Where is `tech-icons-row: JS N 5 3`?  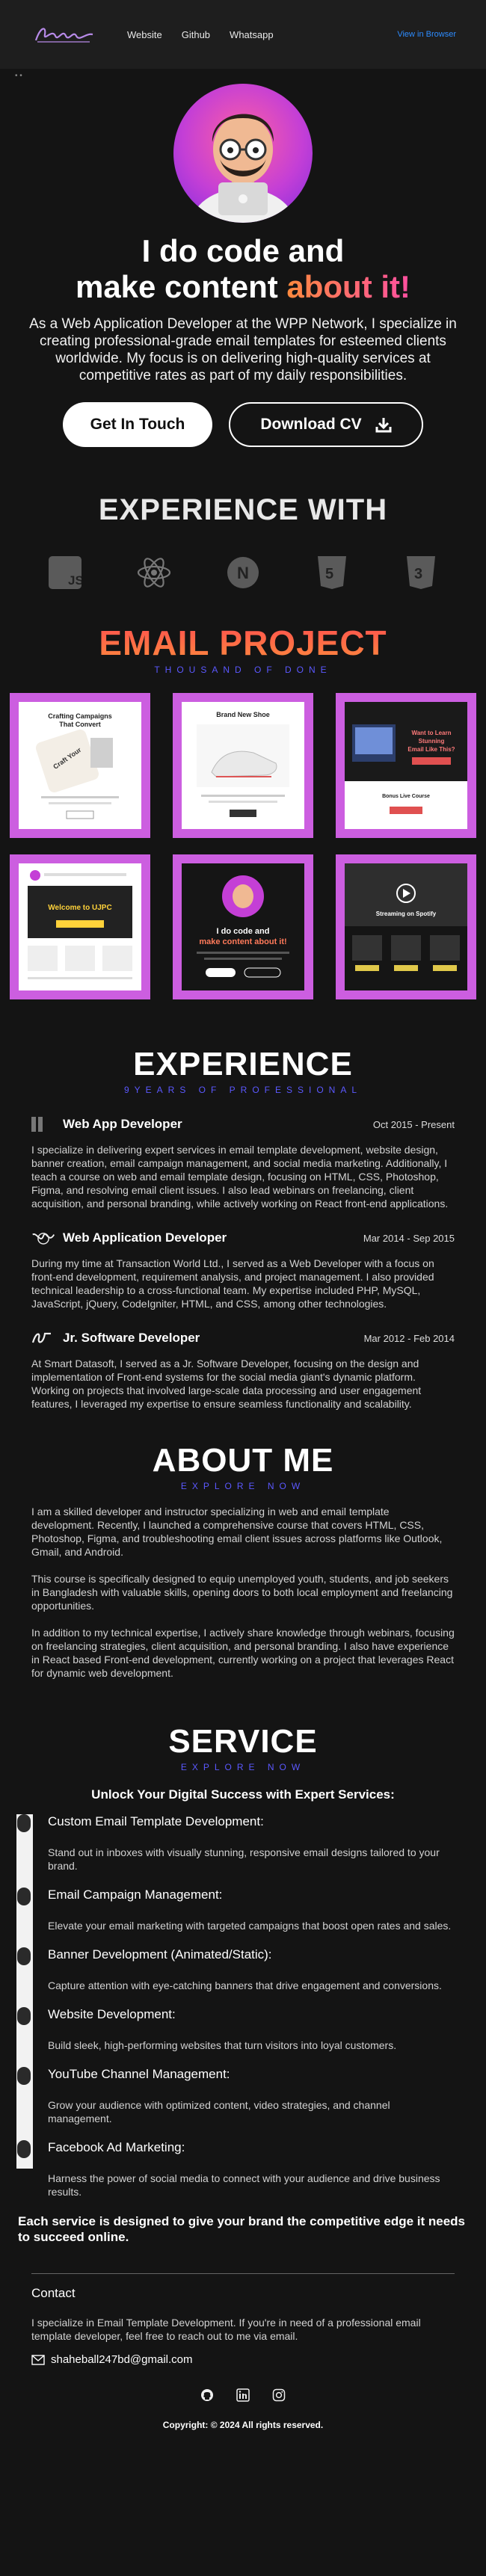 tech-icons-row: JS N 5 3 is located at coordinates (243, 572).